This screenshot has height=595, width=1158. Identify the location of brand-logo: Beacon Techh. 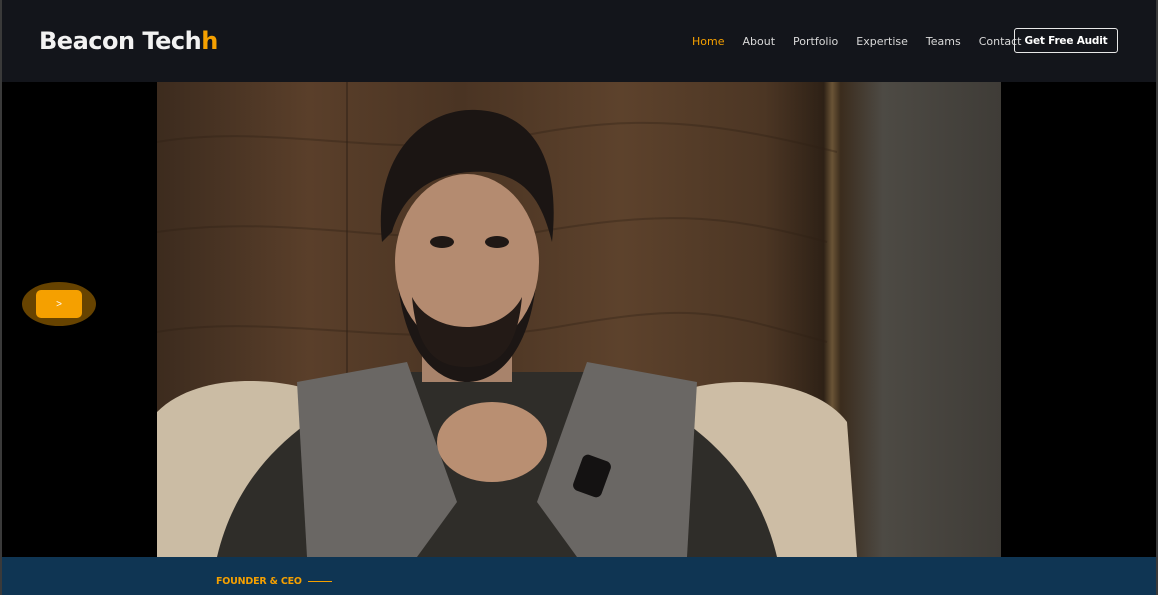
(128, 41).